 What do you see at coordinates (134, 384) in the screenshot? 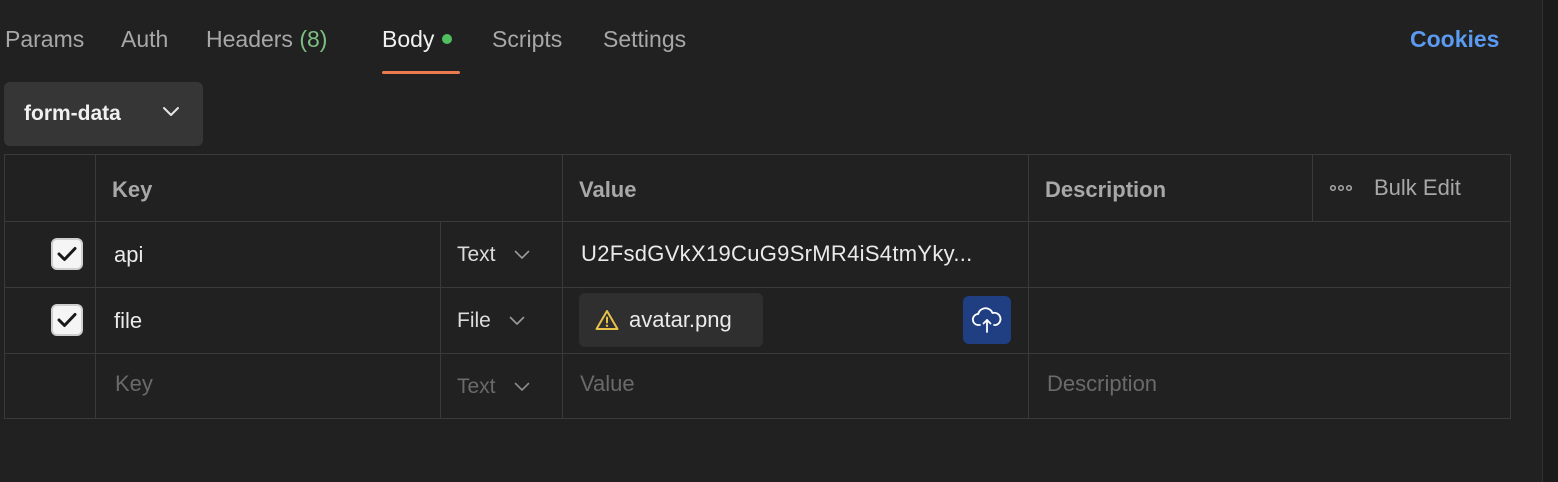
I see `new-key-input: Key` at bounding box center [134, 384].